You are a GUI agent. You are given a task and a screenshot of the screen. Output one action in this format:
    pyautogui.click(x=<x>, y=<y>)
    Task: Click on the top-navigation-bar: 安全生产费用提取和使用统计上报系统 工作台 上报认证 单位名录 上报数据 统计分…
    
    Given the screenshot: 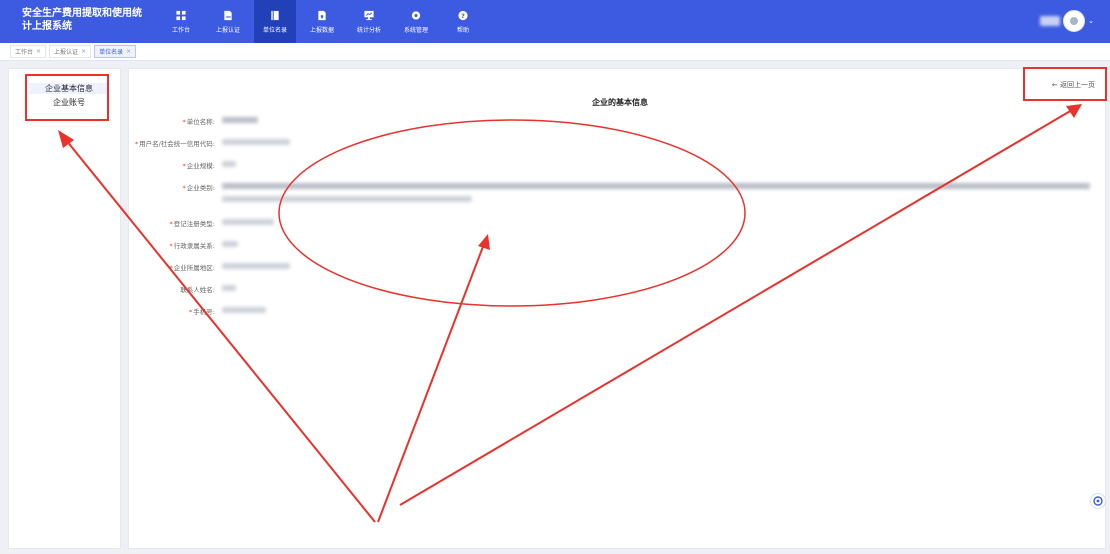 What is the action you would take?
    pyautogui.click(x=555, y=21)
    